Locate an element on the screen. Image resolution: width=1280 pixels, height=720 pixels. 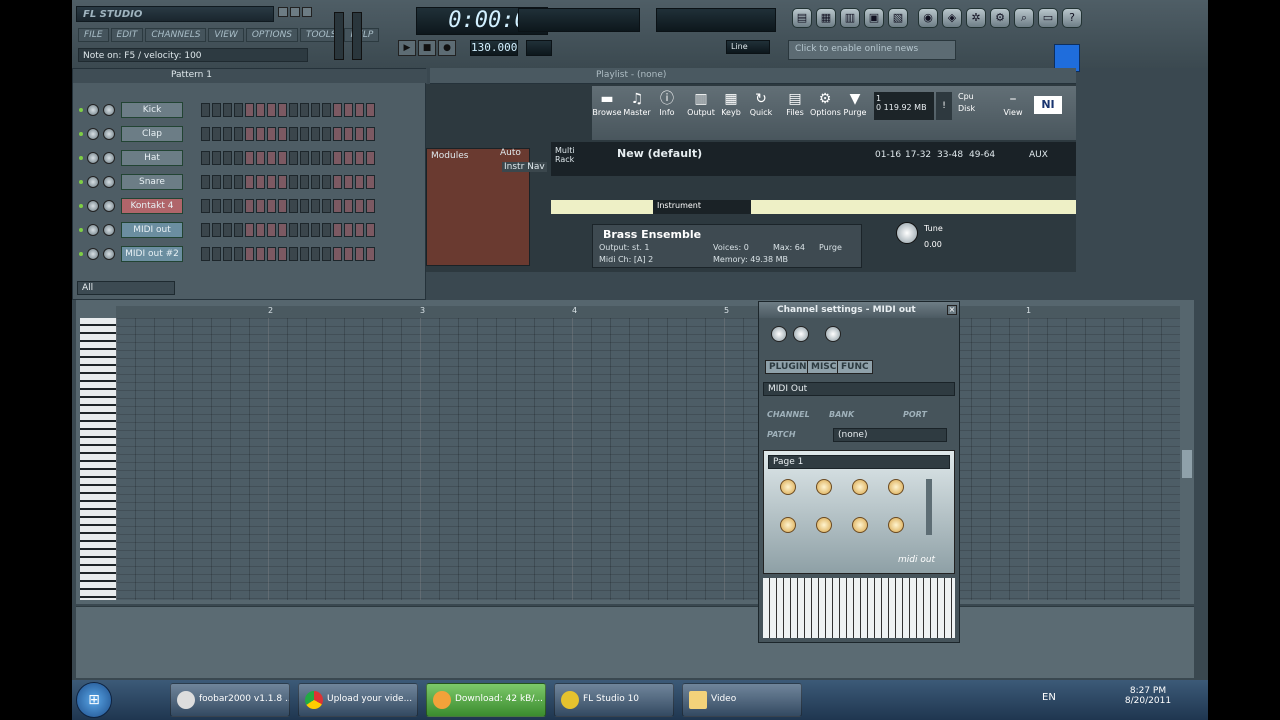
render-icon: ✲ is located at coordinates (976, 18).